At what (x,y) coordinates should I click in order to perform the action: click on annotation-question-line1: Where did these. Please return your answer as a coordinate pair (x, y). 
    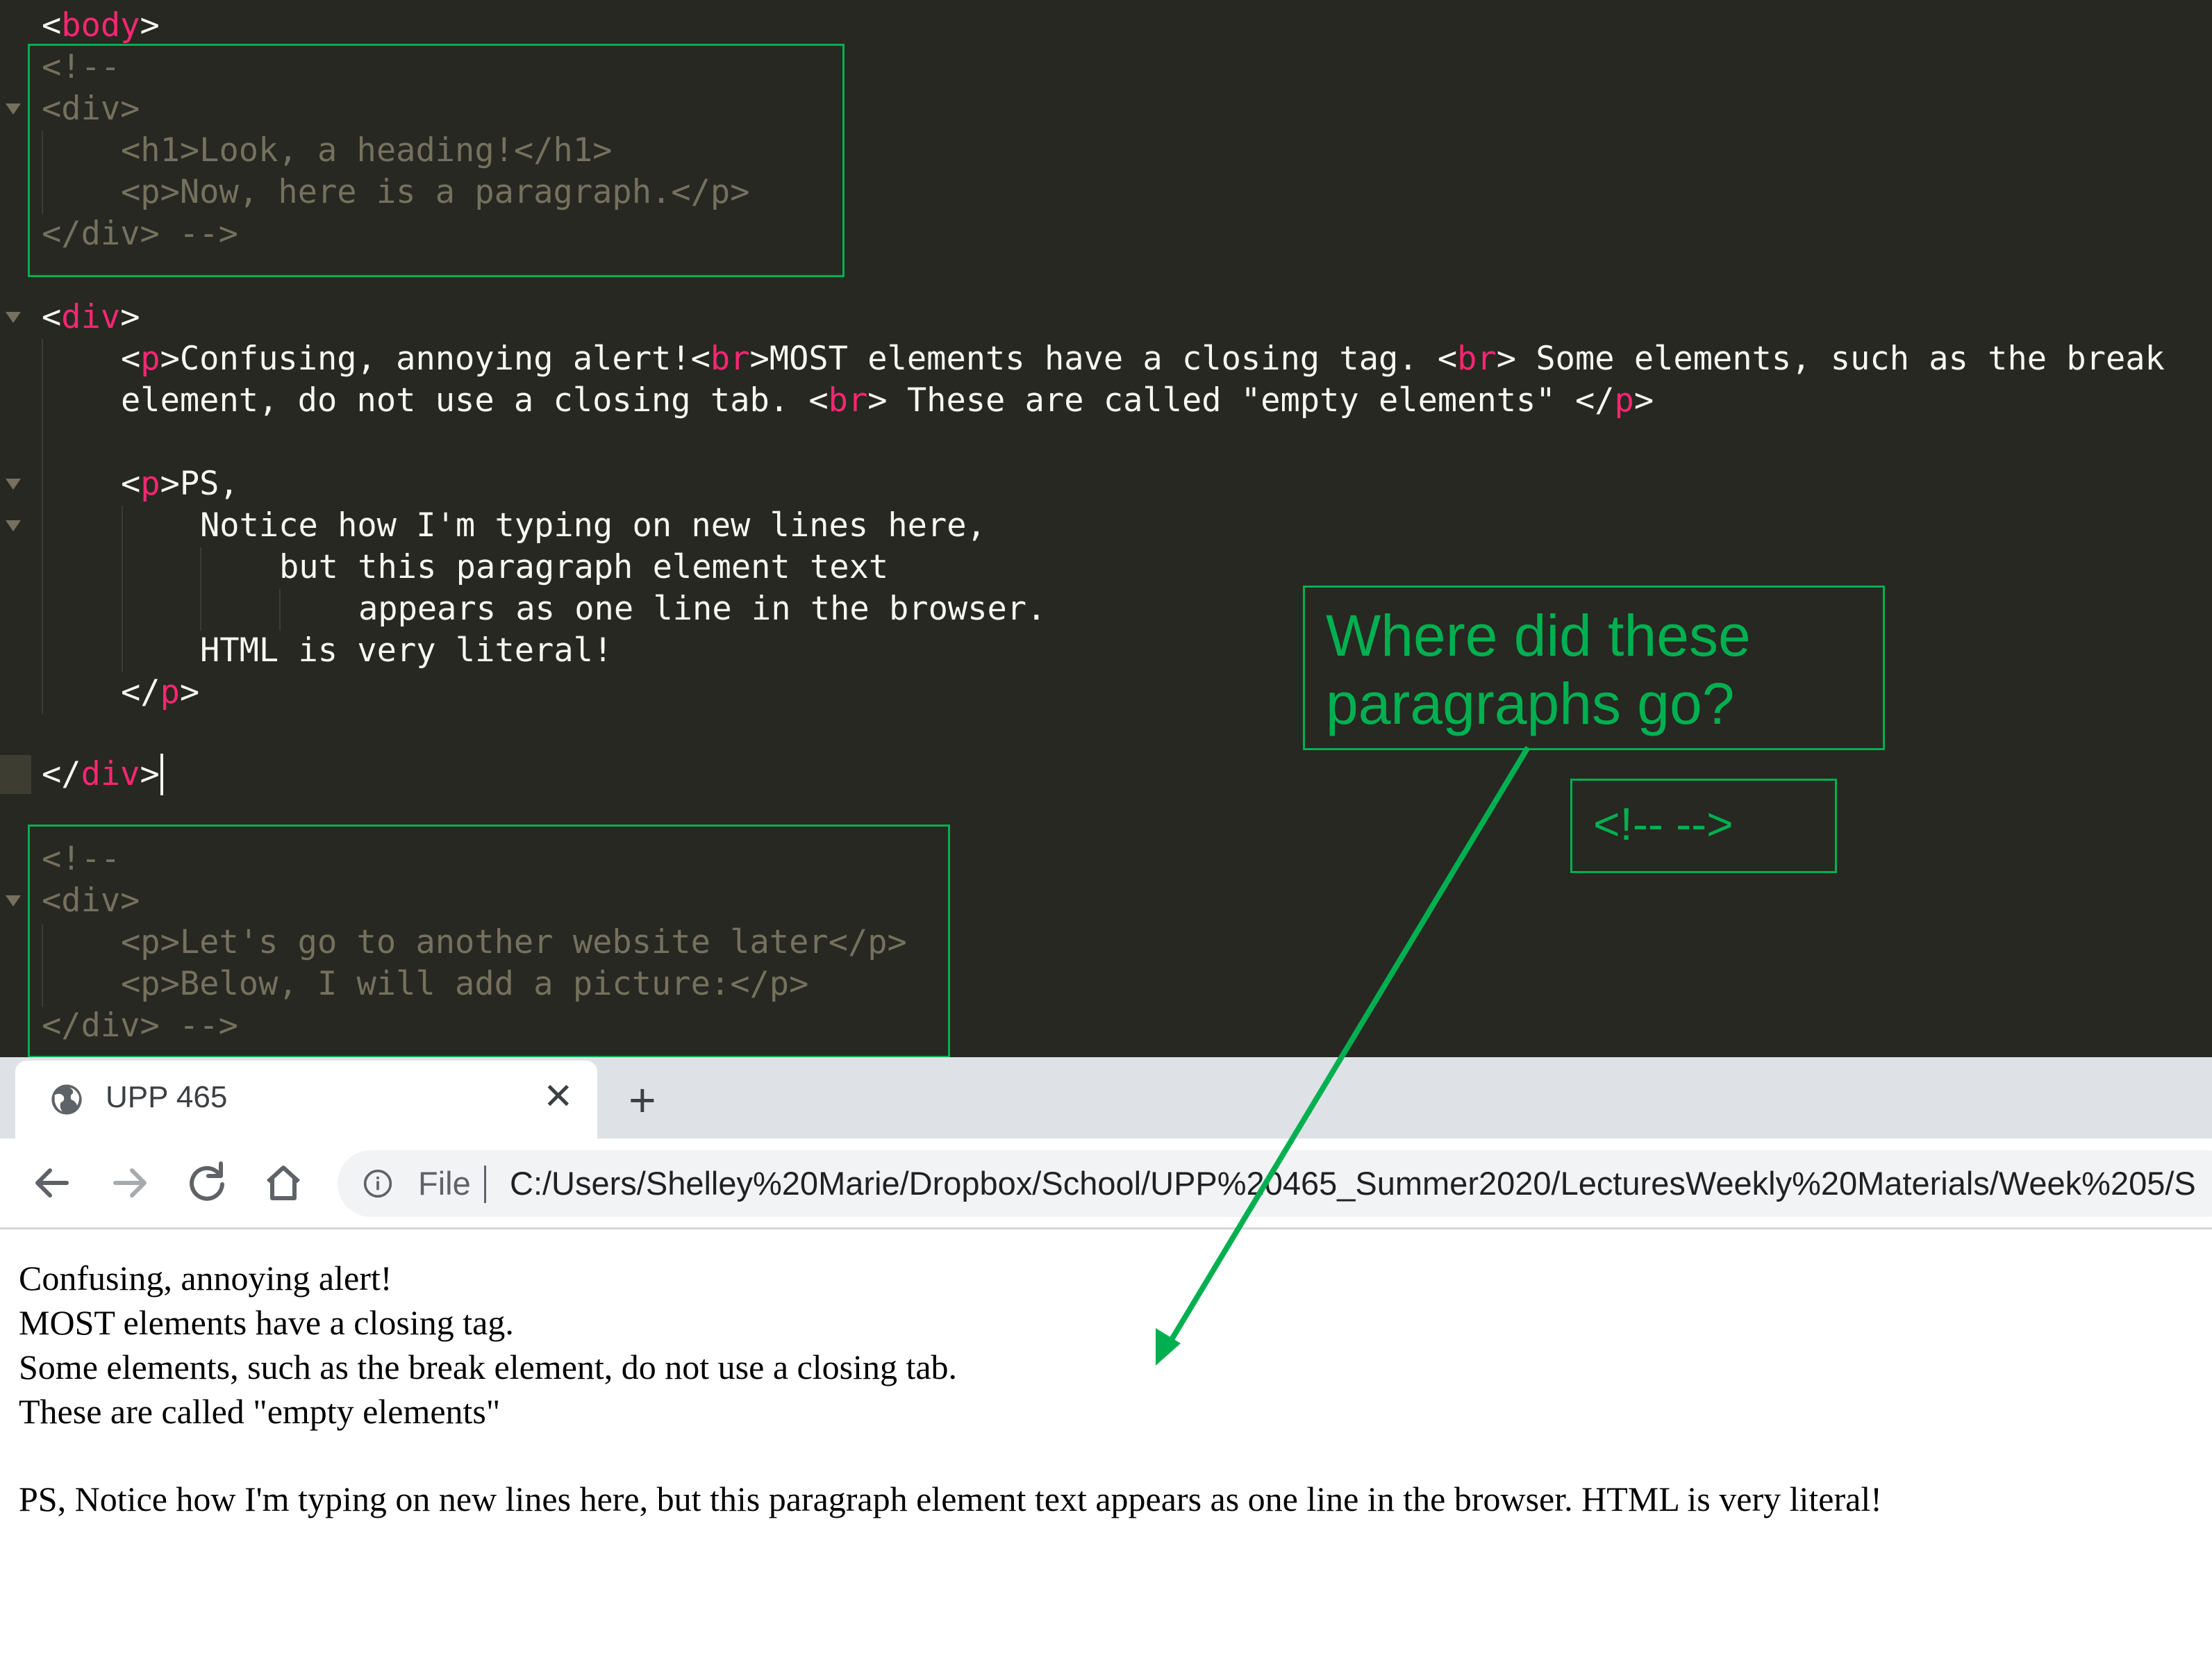
    Looking at the image, I should click on (1538, 635).